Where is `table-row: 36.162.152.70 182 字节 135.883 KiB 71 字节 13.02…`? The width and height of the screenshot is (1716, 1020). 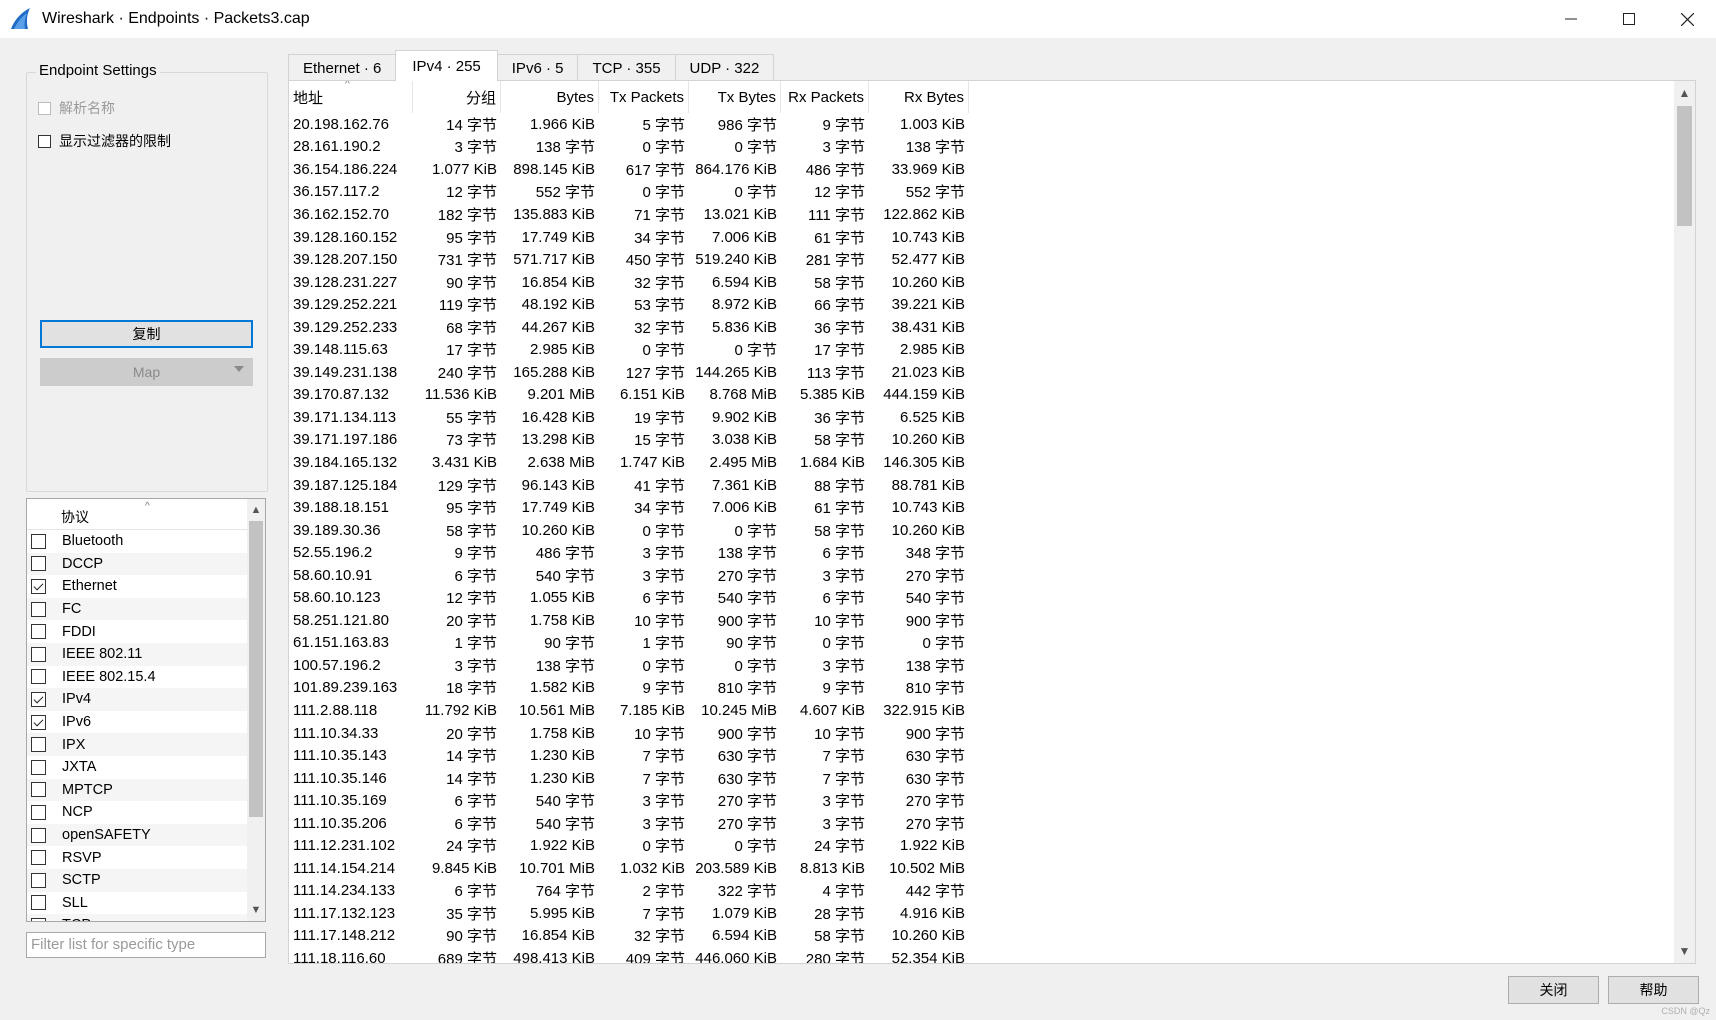
table-row: 36.162.152.70 182 字节 135.883 KiB 71 字节 13.02… is located at coordinates (629, 214).